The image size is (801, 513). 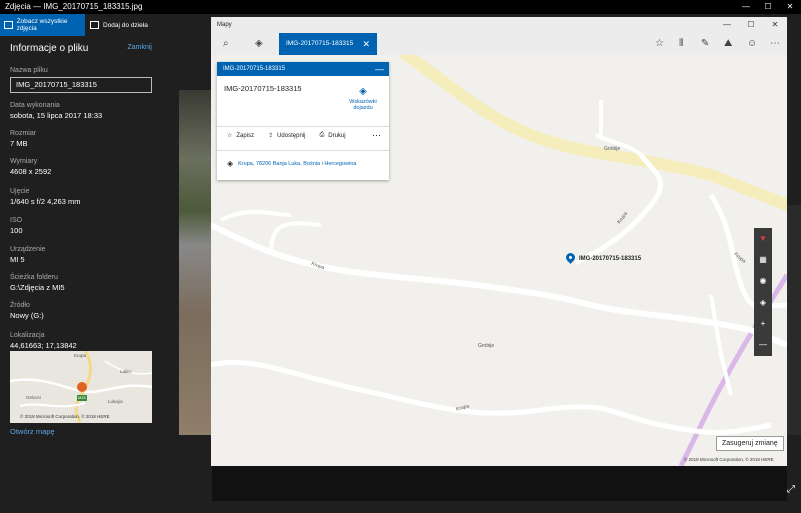 What do you see at coordinates (34, 277) in the screenshot?
I see `folder-path-label: Ścieżka folderu` at bounding box center [34, 277].